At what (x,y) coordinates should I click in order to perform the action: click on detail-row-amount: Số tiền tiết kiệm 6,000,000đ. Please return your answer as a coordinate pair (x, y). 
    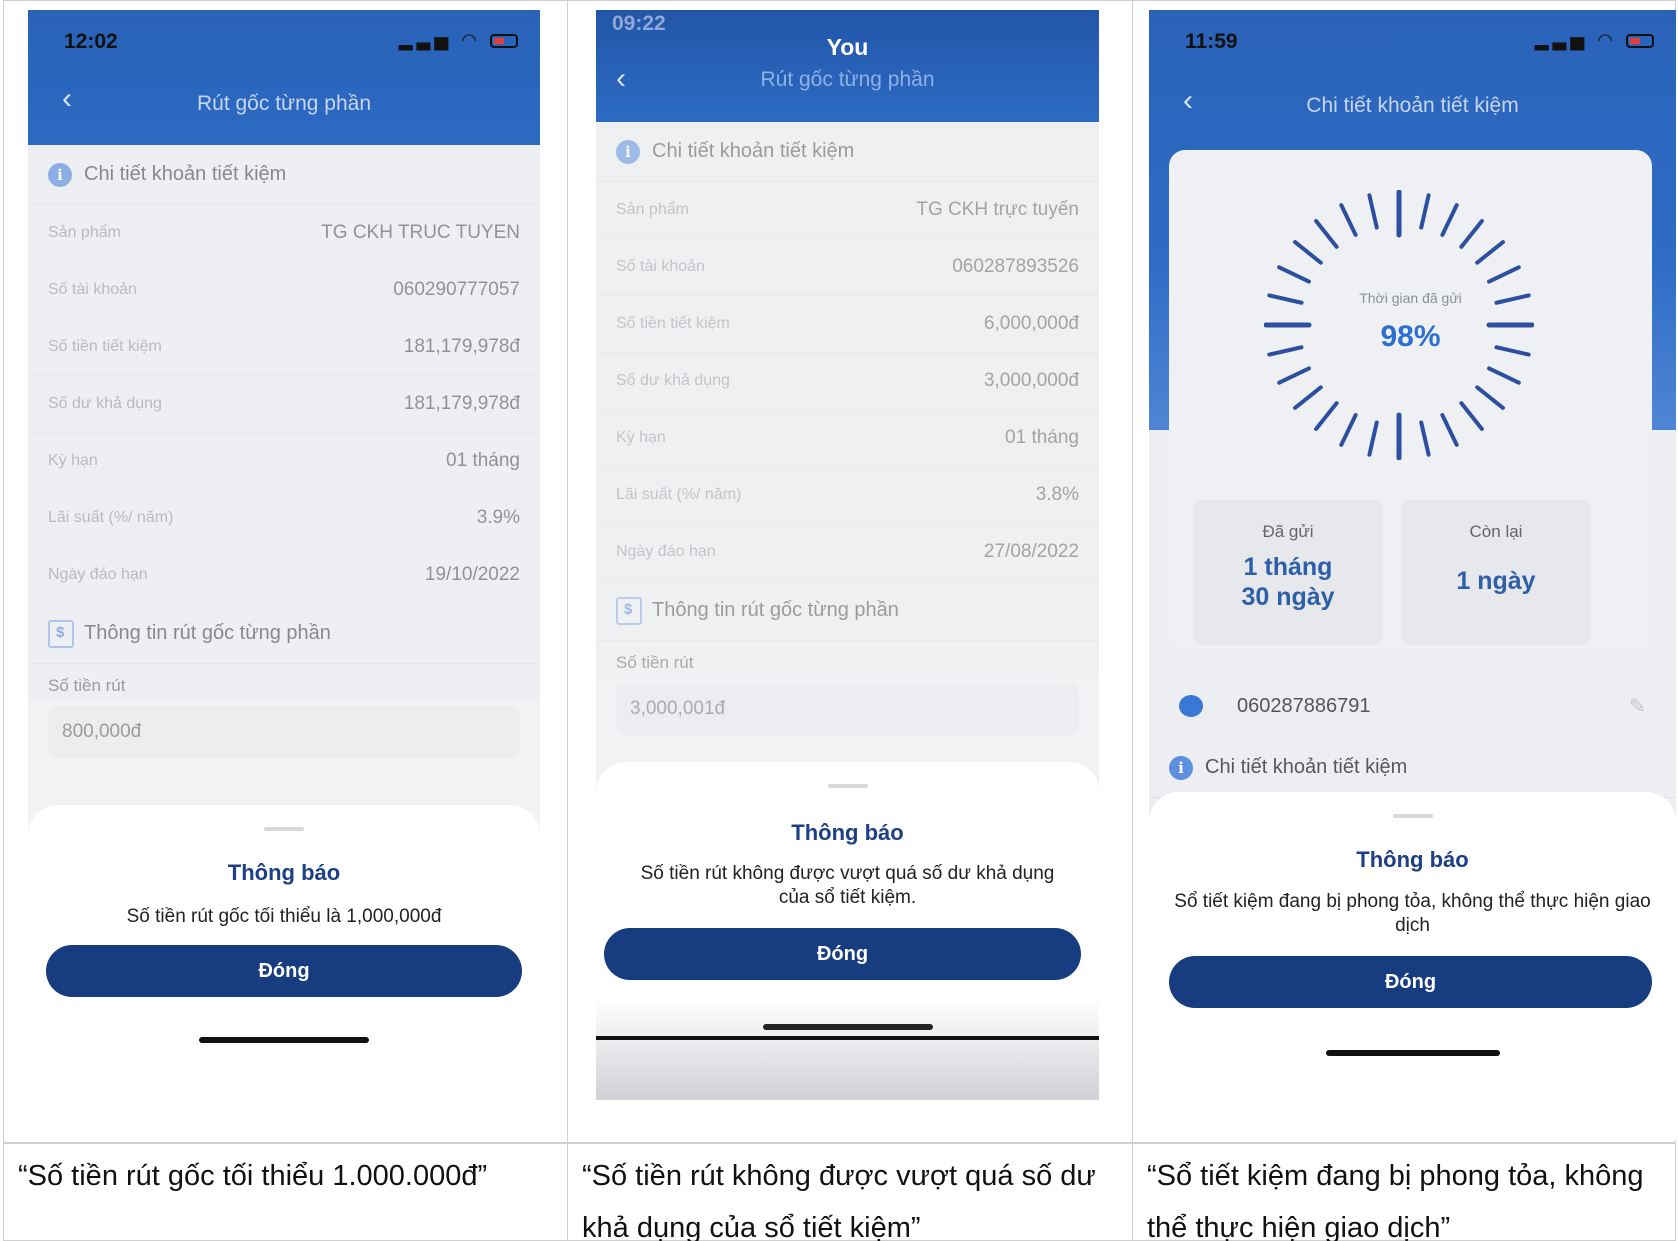
    Looking at the image, I should click on (847, 324).